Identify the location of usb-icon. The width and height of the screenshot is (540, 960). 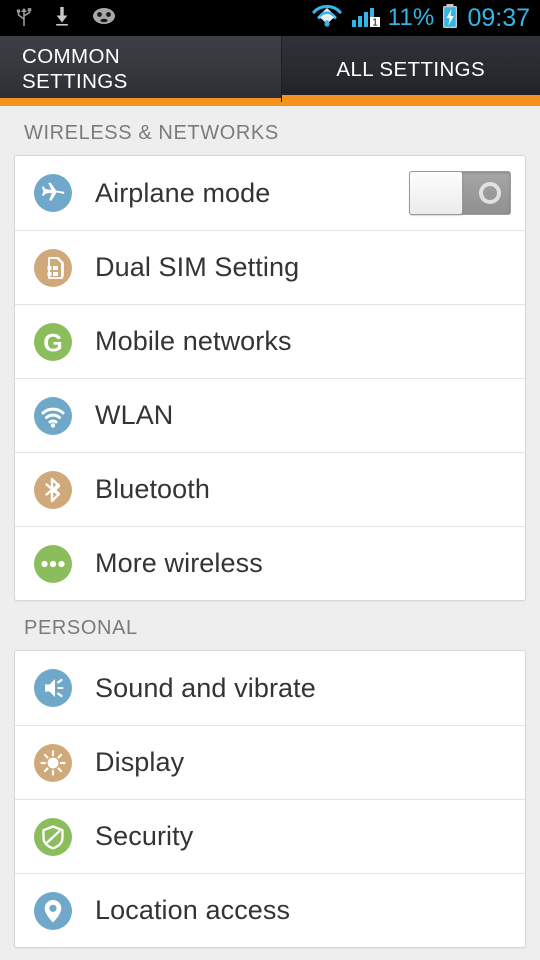
(24, 18).